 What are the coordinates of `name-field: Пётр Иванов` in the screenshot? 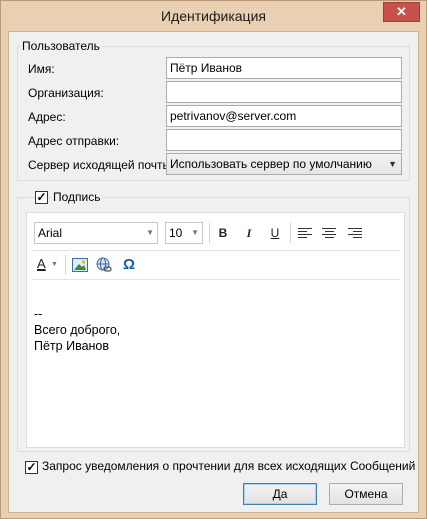 It's located at (284, 68).